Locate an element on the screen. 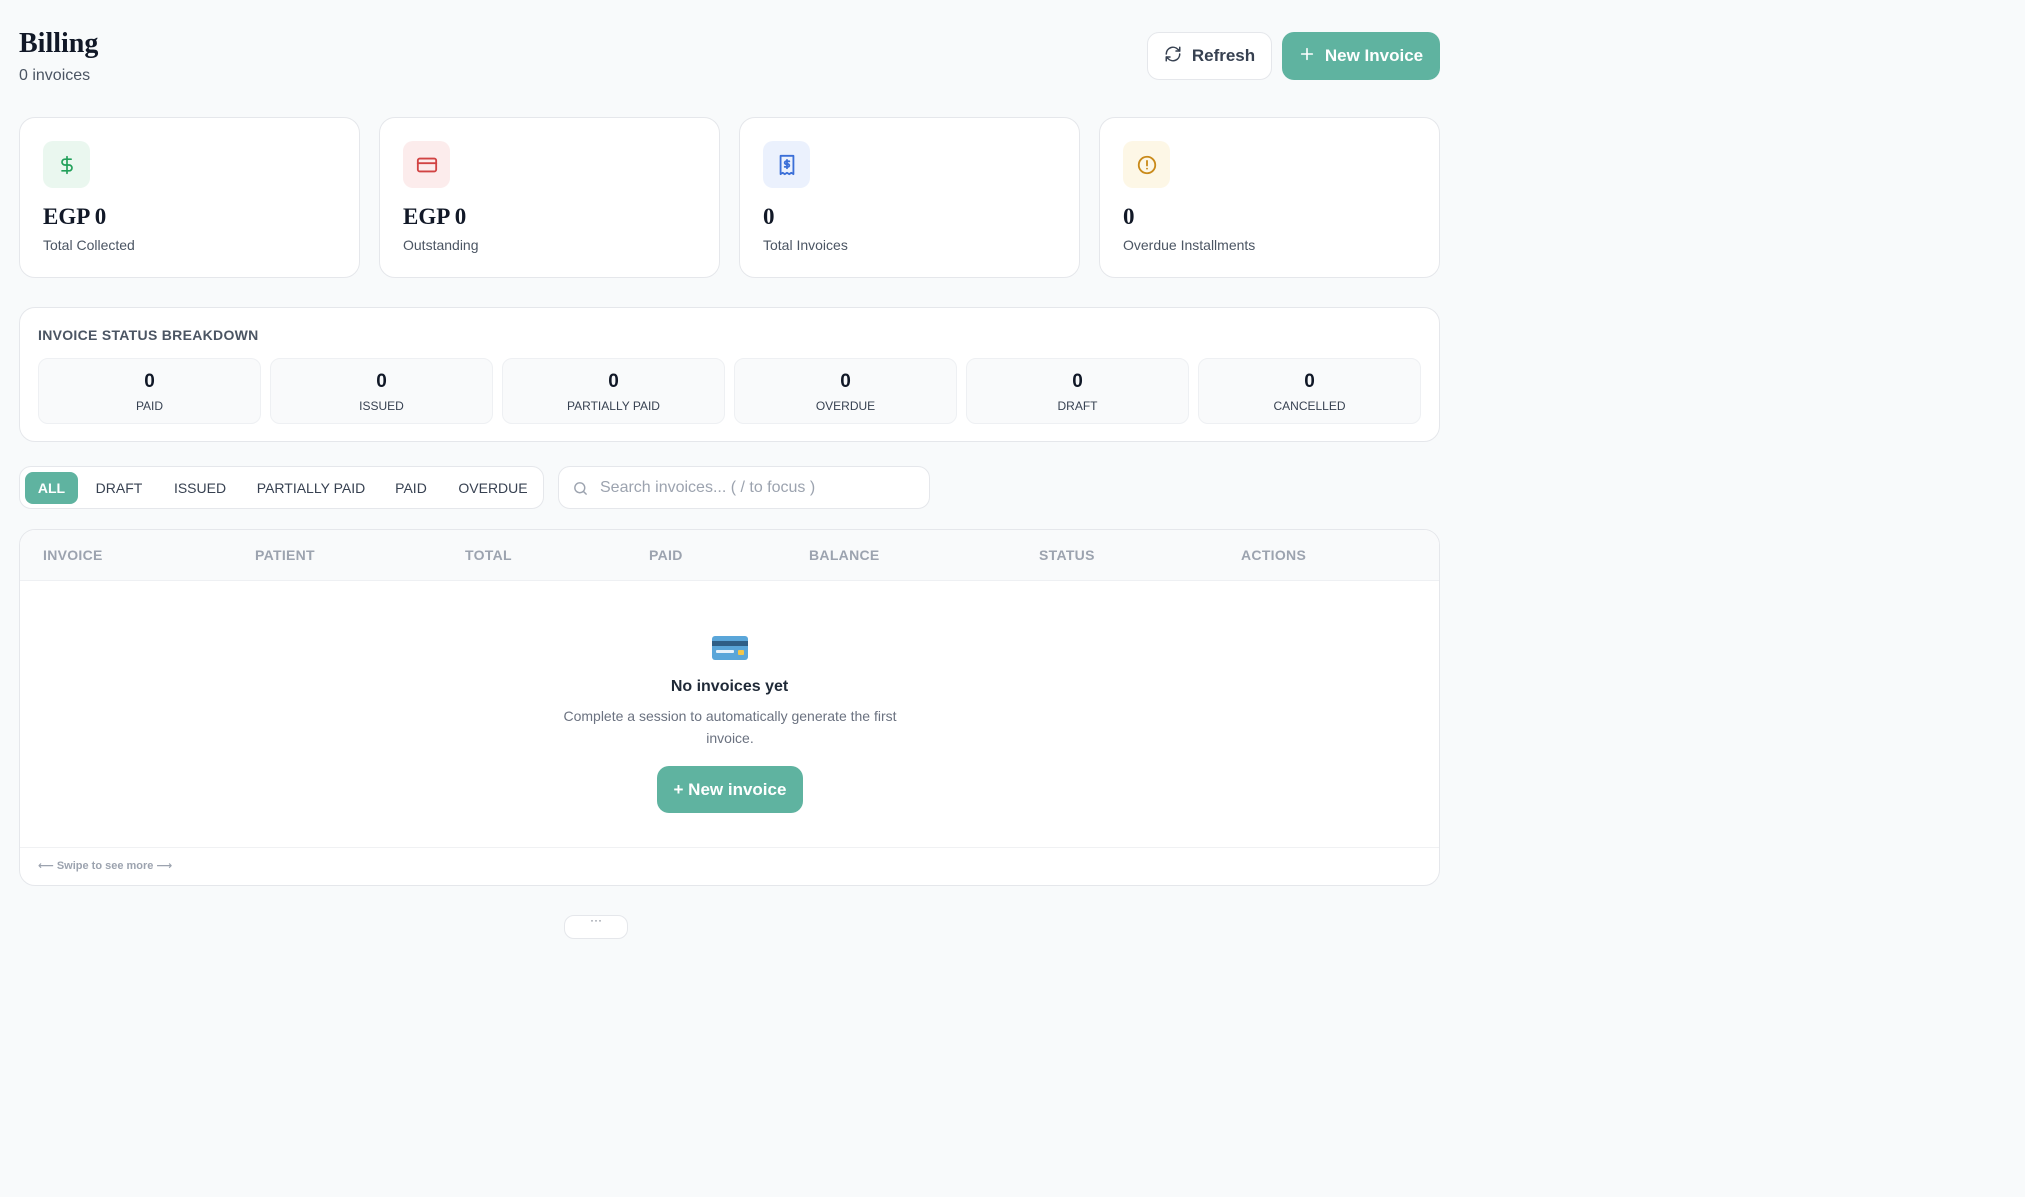 The width and height of the screenshot is (2025, 1197). alert-circle-icon is located at coordinates (1146, 164).